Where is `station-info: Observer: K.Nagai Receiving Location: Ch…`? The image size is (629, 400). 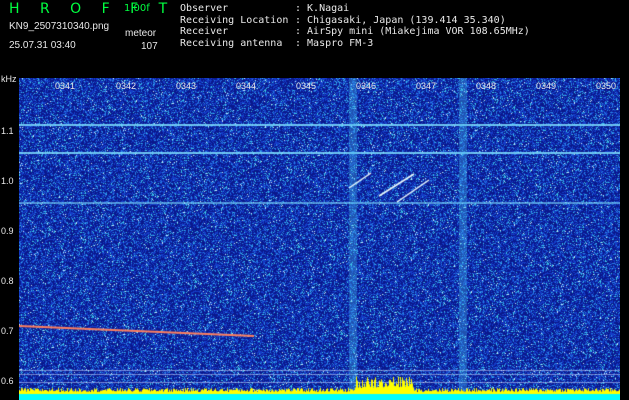 station-info: Observer: K.Nagai Receiving Location: Ch… is located at coordinates (355, 26).